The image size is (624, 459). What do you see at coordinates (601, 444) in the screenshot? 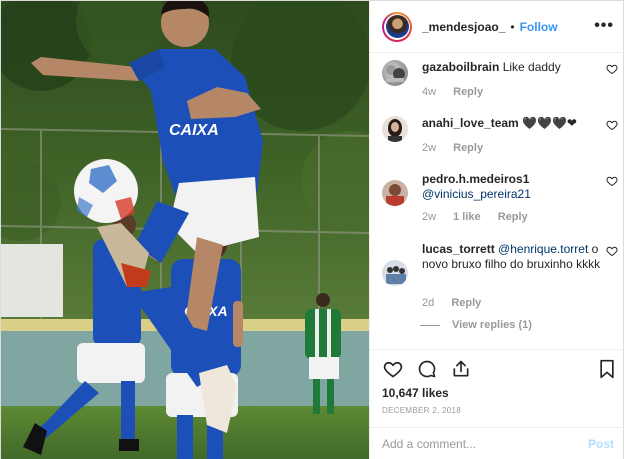
I see `post-comment-button: Post` at bounding box center [601, 444].